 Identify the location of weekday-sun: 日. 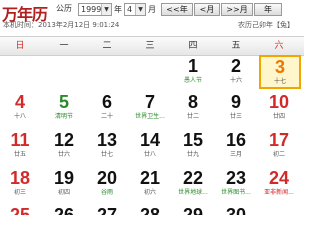
(20, 46).